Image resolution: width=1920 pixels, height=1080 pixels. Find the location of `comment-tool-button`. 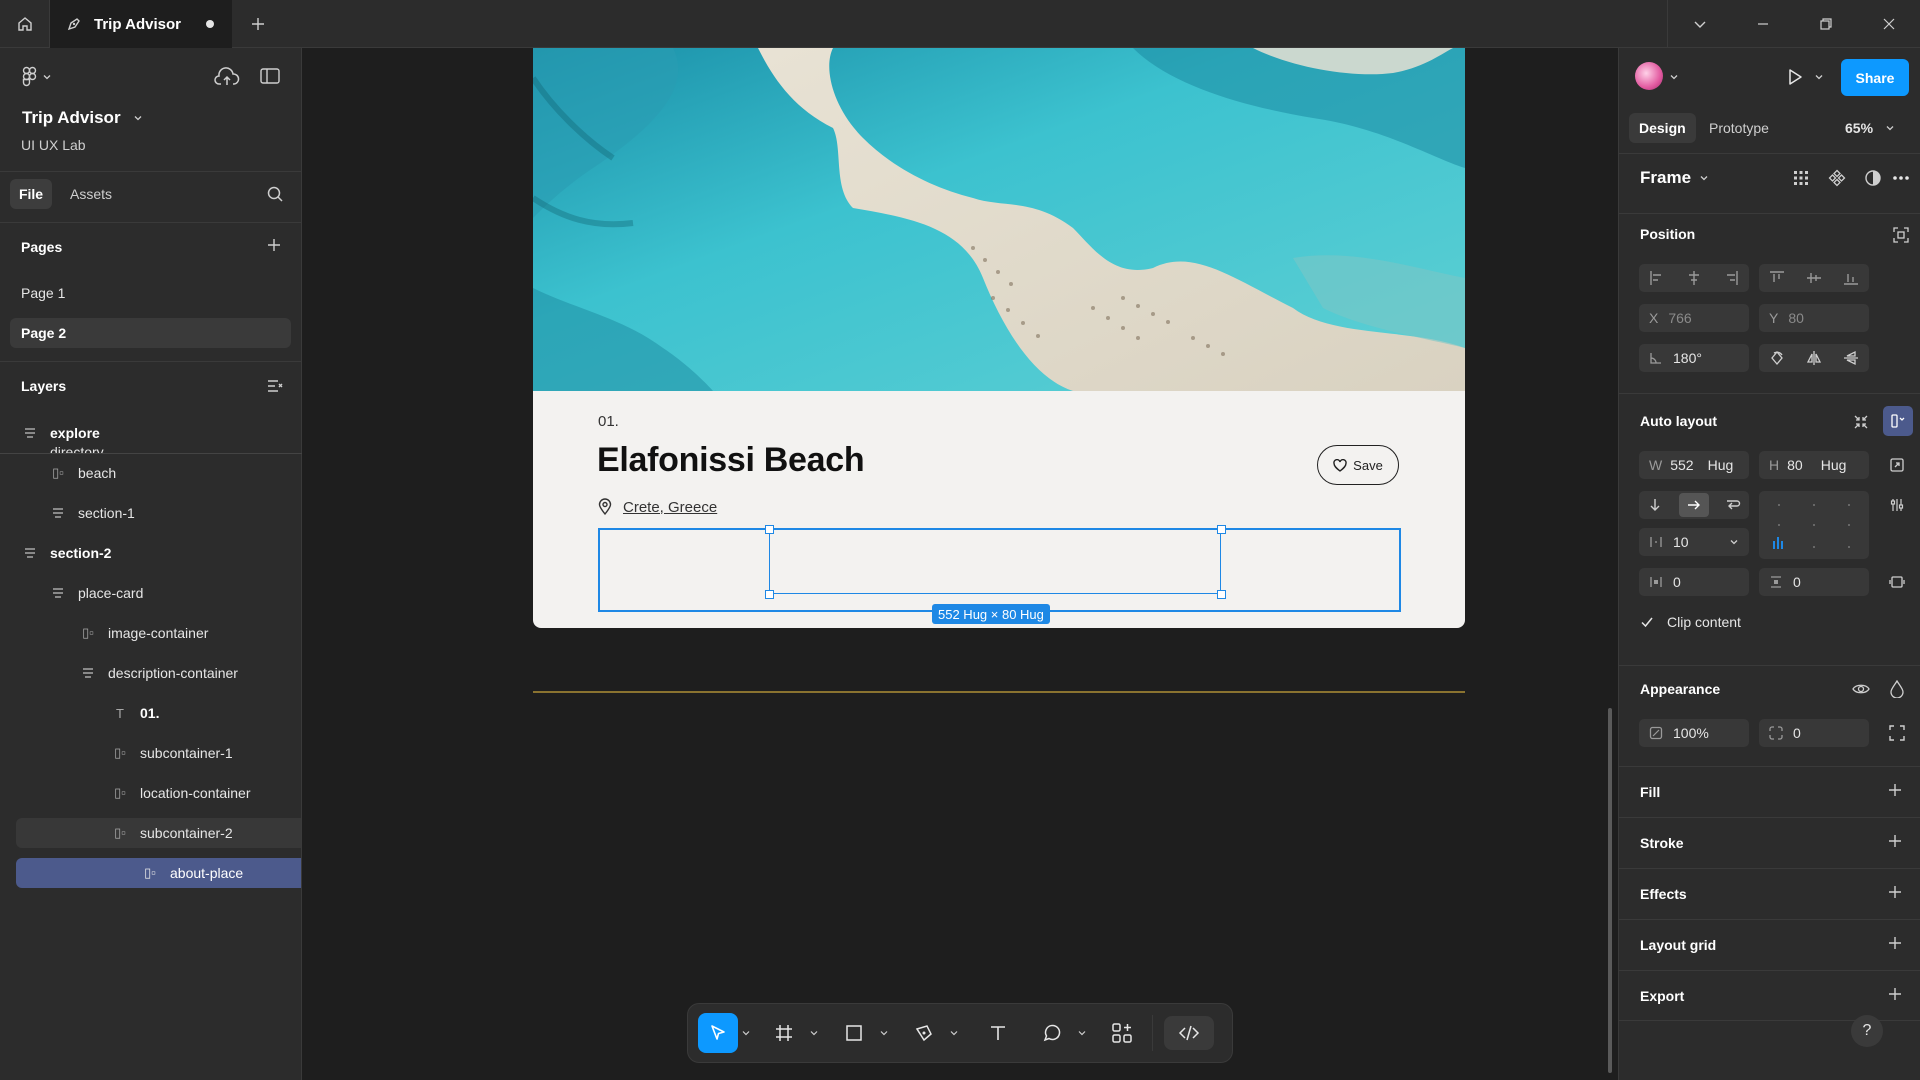

comment-tool-button is located at coordinates (1052, 1033).